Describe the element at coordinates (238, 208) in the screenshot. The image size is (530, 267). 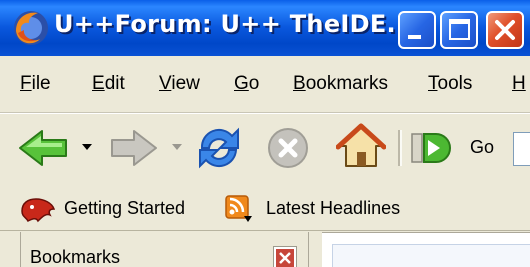
I see `rss-feed-icon` at that location.